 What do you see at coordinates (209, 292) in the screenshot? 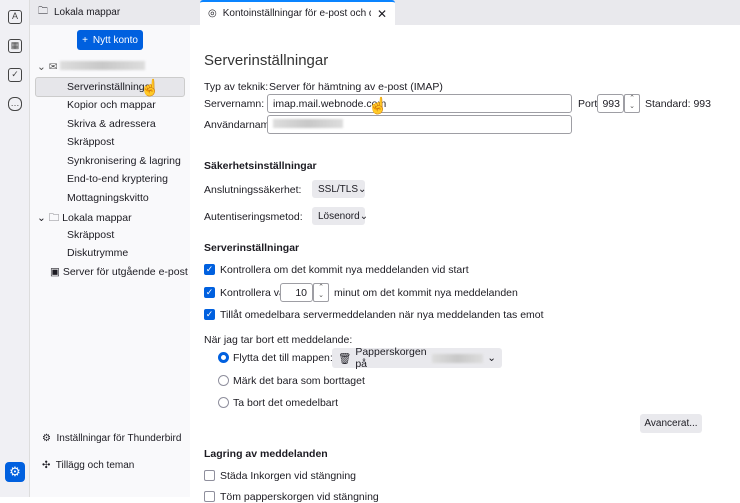
I see `check-every-checkbox: ✓` at bounding box center [209, 292].